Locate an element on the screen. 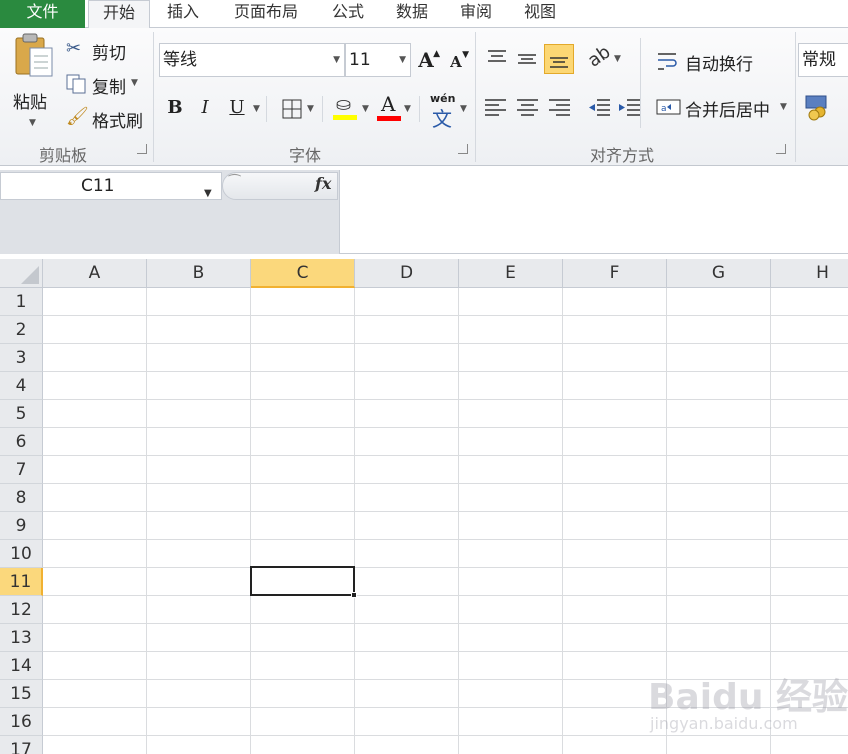  font-color-dropdown-icon: ▼ is located at coordinates (407, 109).